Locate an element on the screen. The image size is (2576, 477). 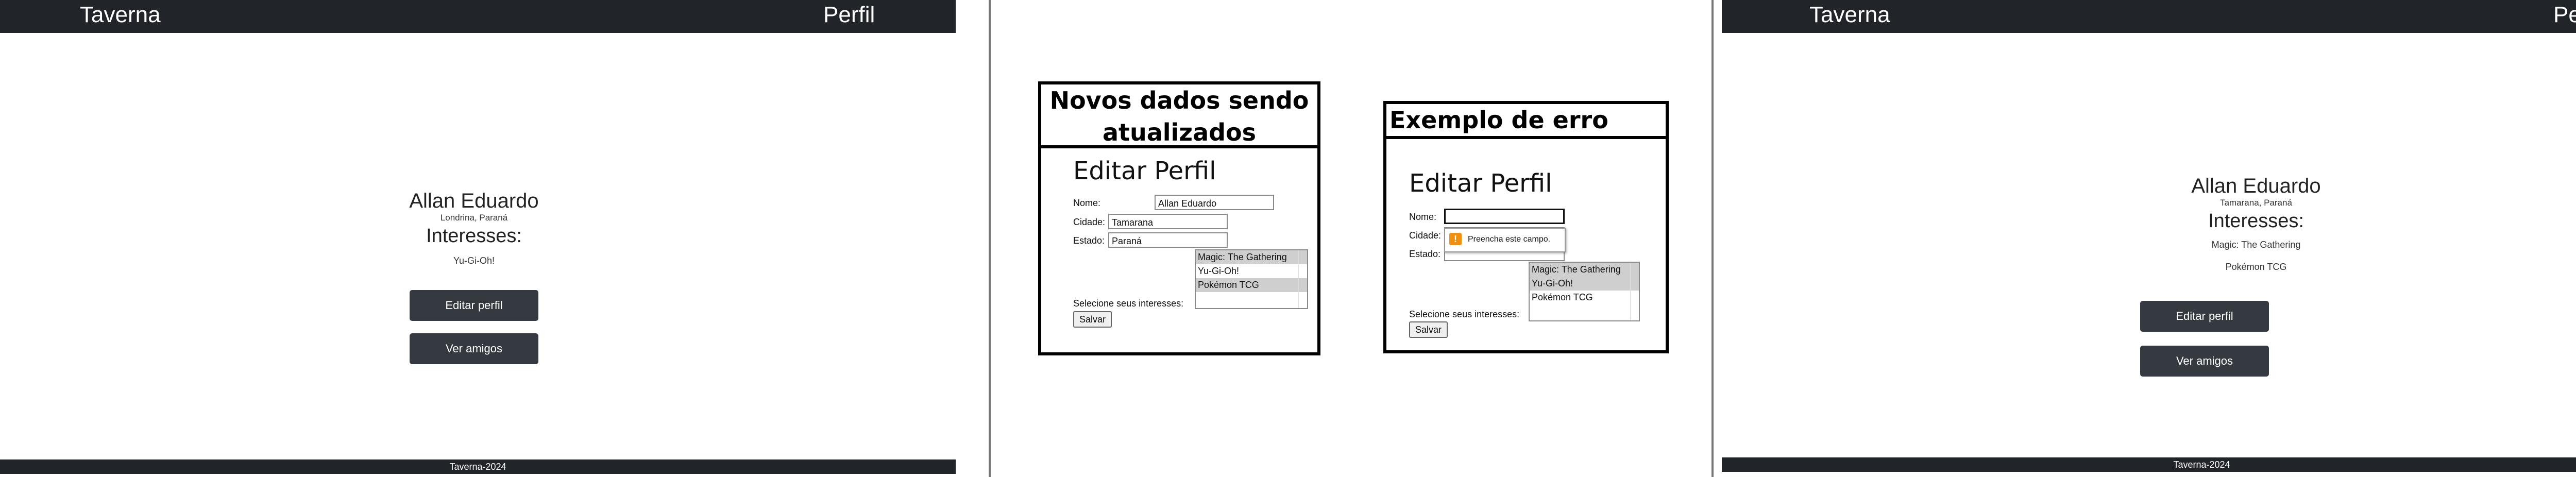
nome-input: Allan Eduardo is located at coordinates (1214, 202).